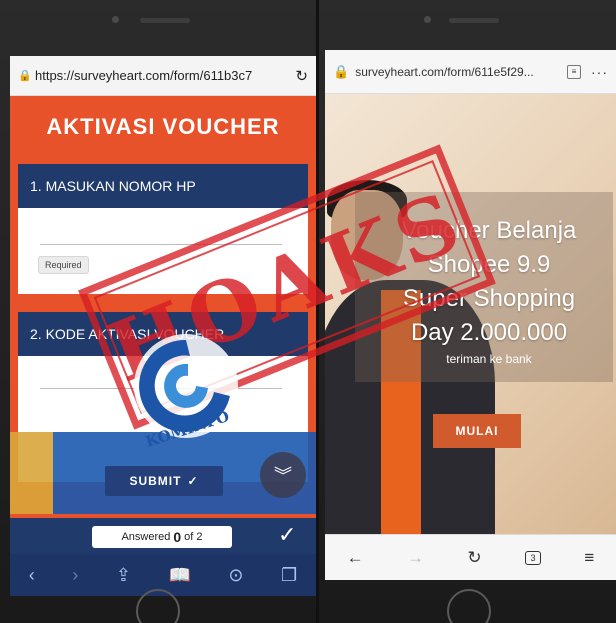 Image resolution: width=616 pixels, height=623 pixels. I want to click on voucher-subtitle: teriman ke bank, so click(489, 359).